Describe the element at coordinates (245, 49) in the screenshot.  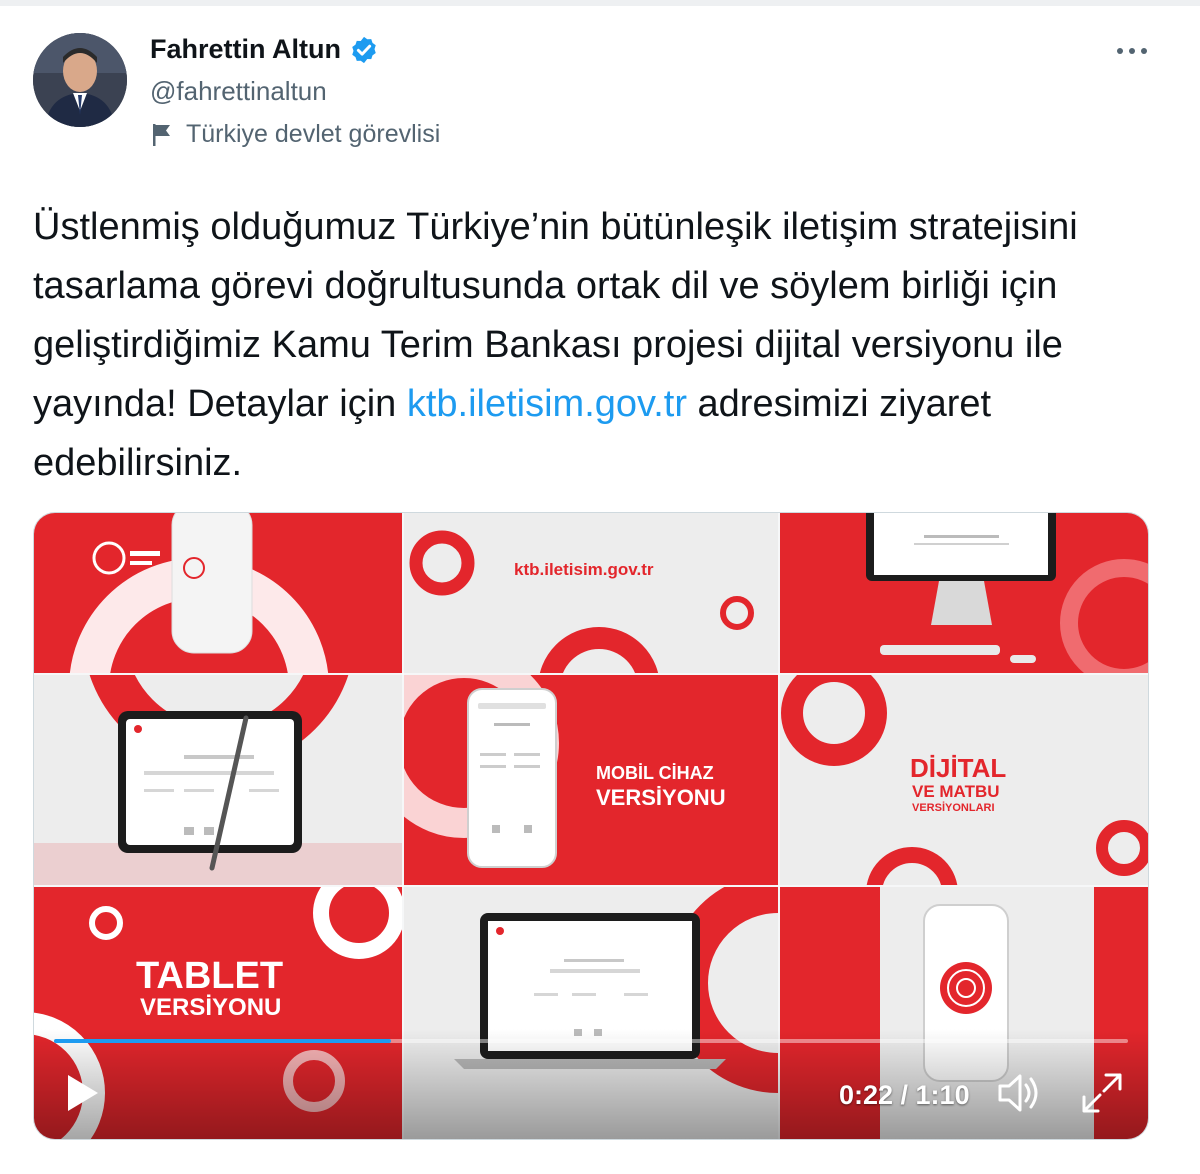
I see `author-display-name: Fahrettin Altun` at that location.